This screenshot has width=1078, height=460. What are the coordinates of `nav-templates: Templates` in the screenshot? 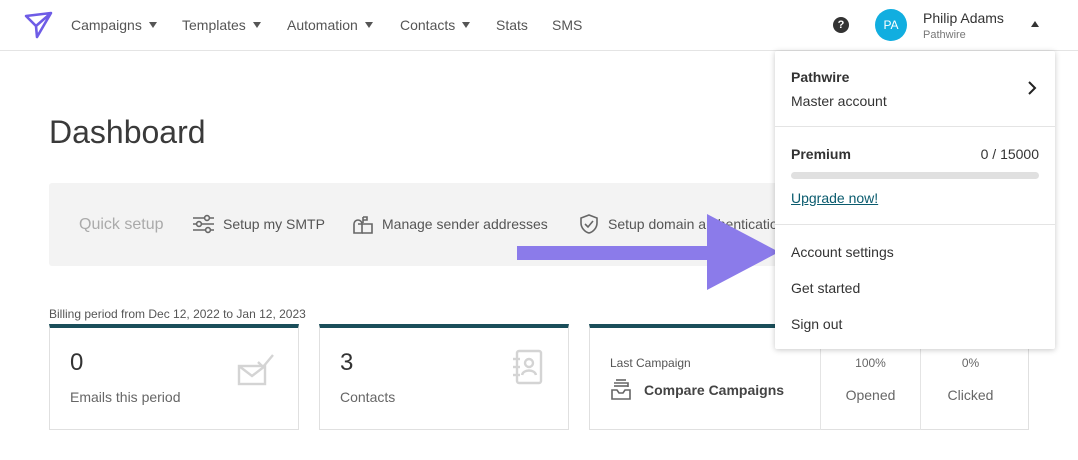 It's located at (221, 25).